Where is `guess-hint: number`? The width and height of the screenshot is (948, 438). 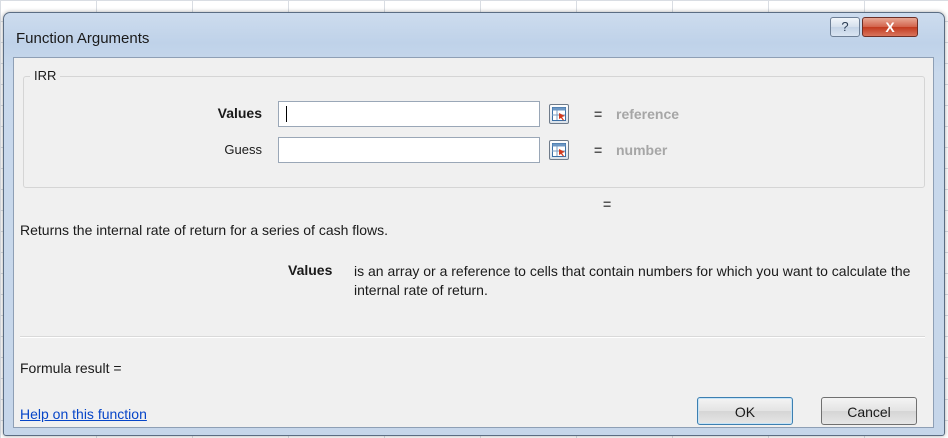
guess-hint: number is located at coordinates (642, 150).